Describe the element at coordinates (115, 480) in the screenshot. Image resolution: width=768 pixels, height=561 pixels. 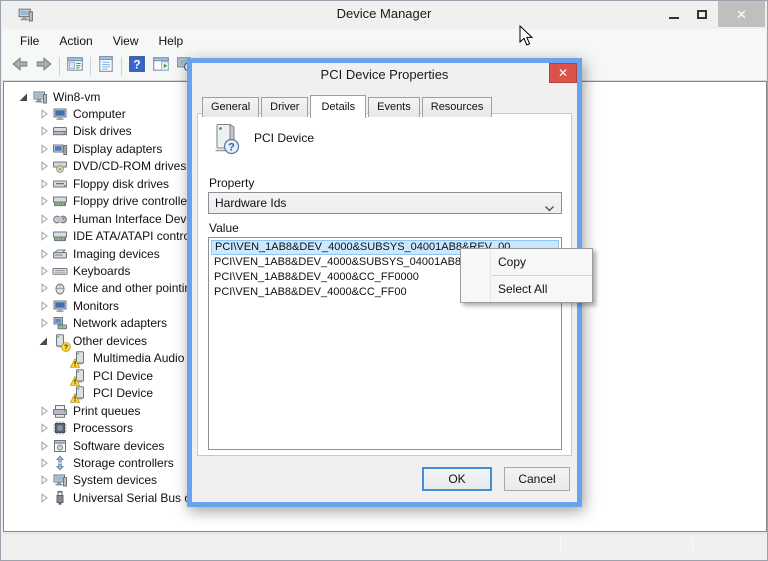
I see `tree-item-label: System devices` at that location.